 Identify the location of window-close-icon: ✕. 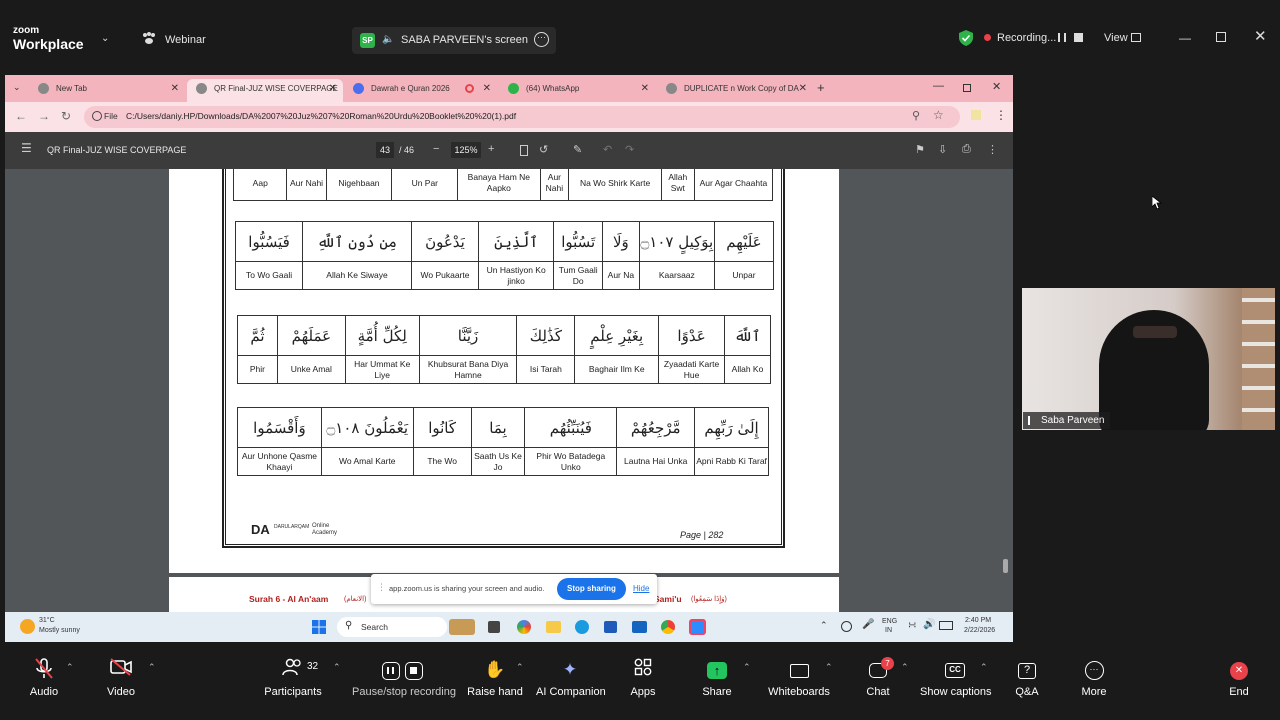
(996, 86).